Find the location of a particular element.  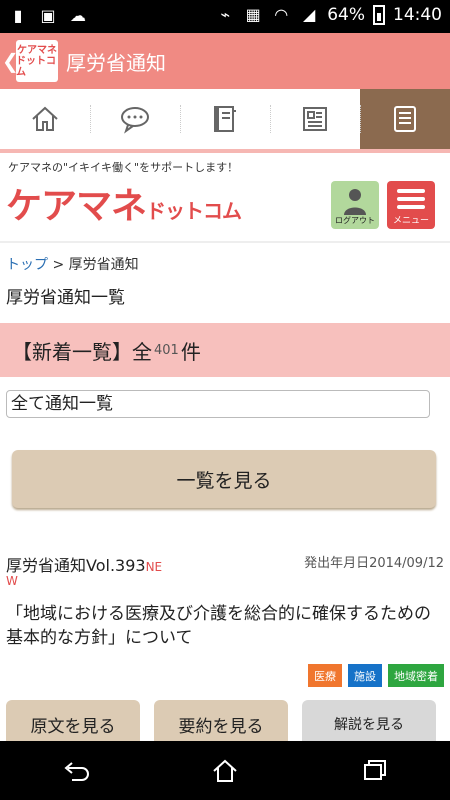

battery-percent: 64% is located at coordinates (346, 15).